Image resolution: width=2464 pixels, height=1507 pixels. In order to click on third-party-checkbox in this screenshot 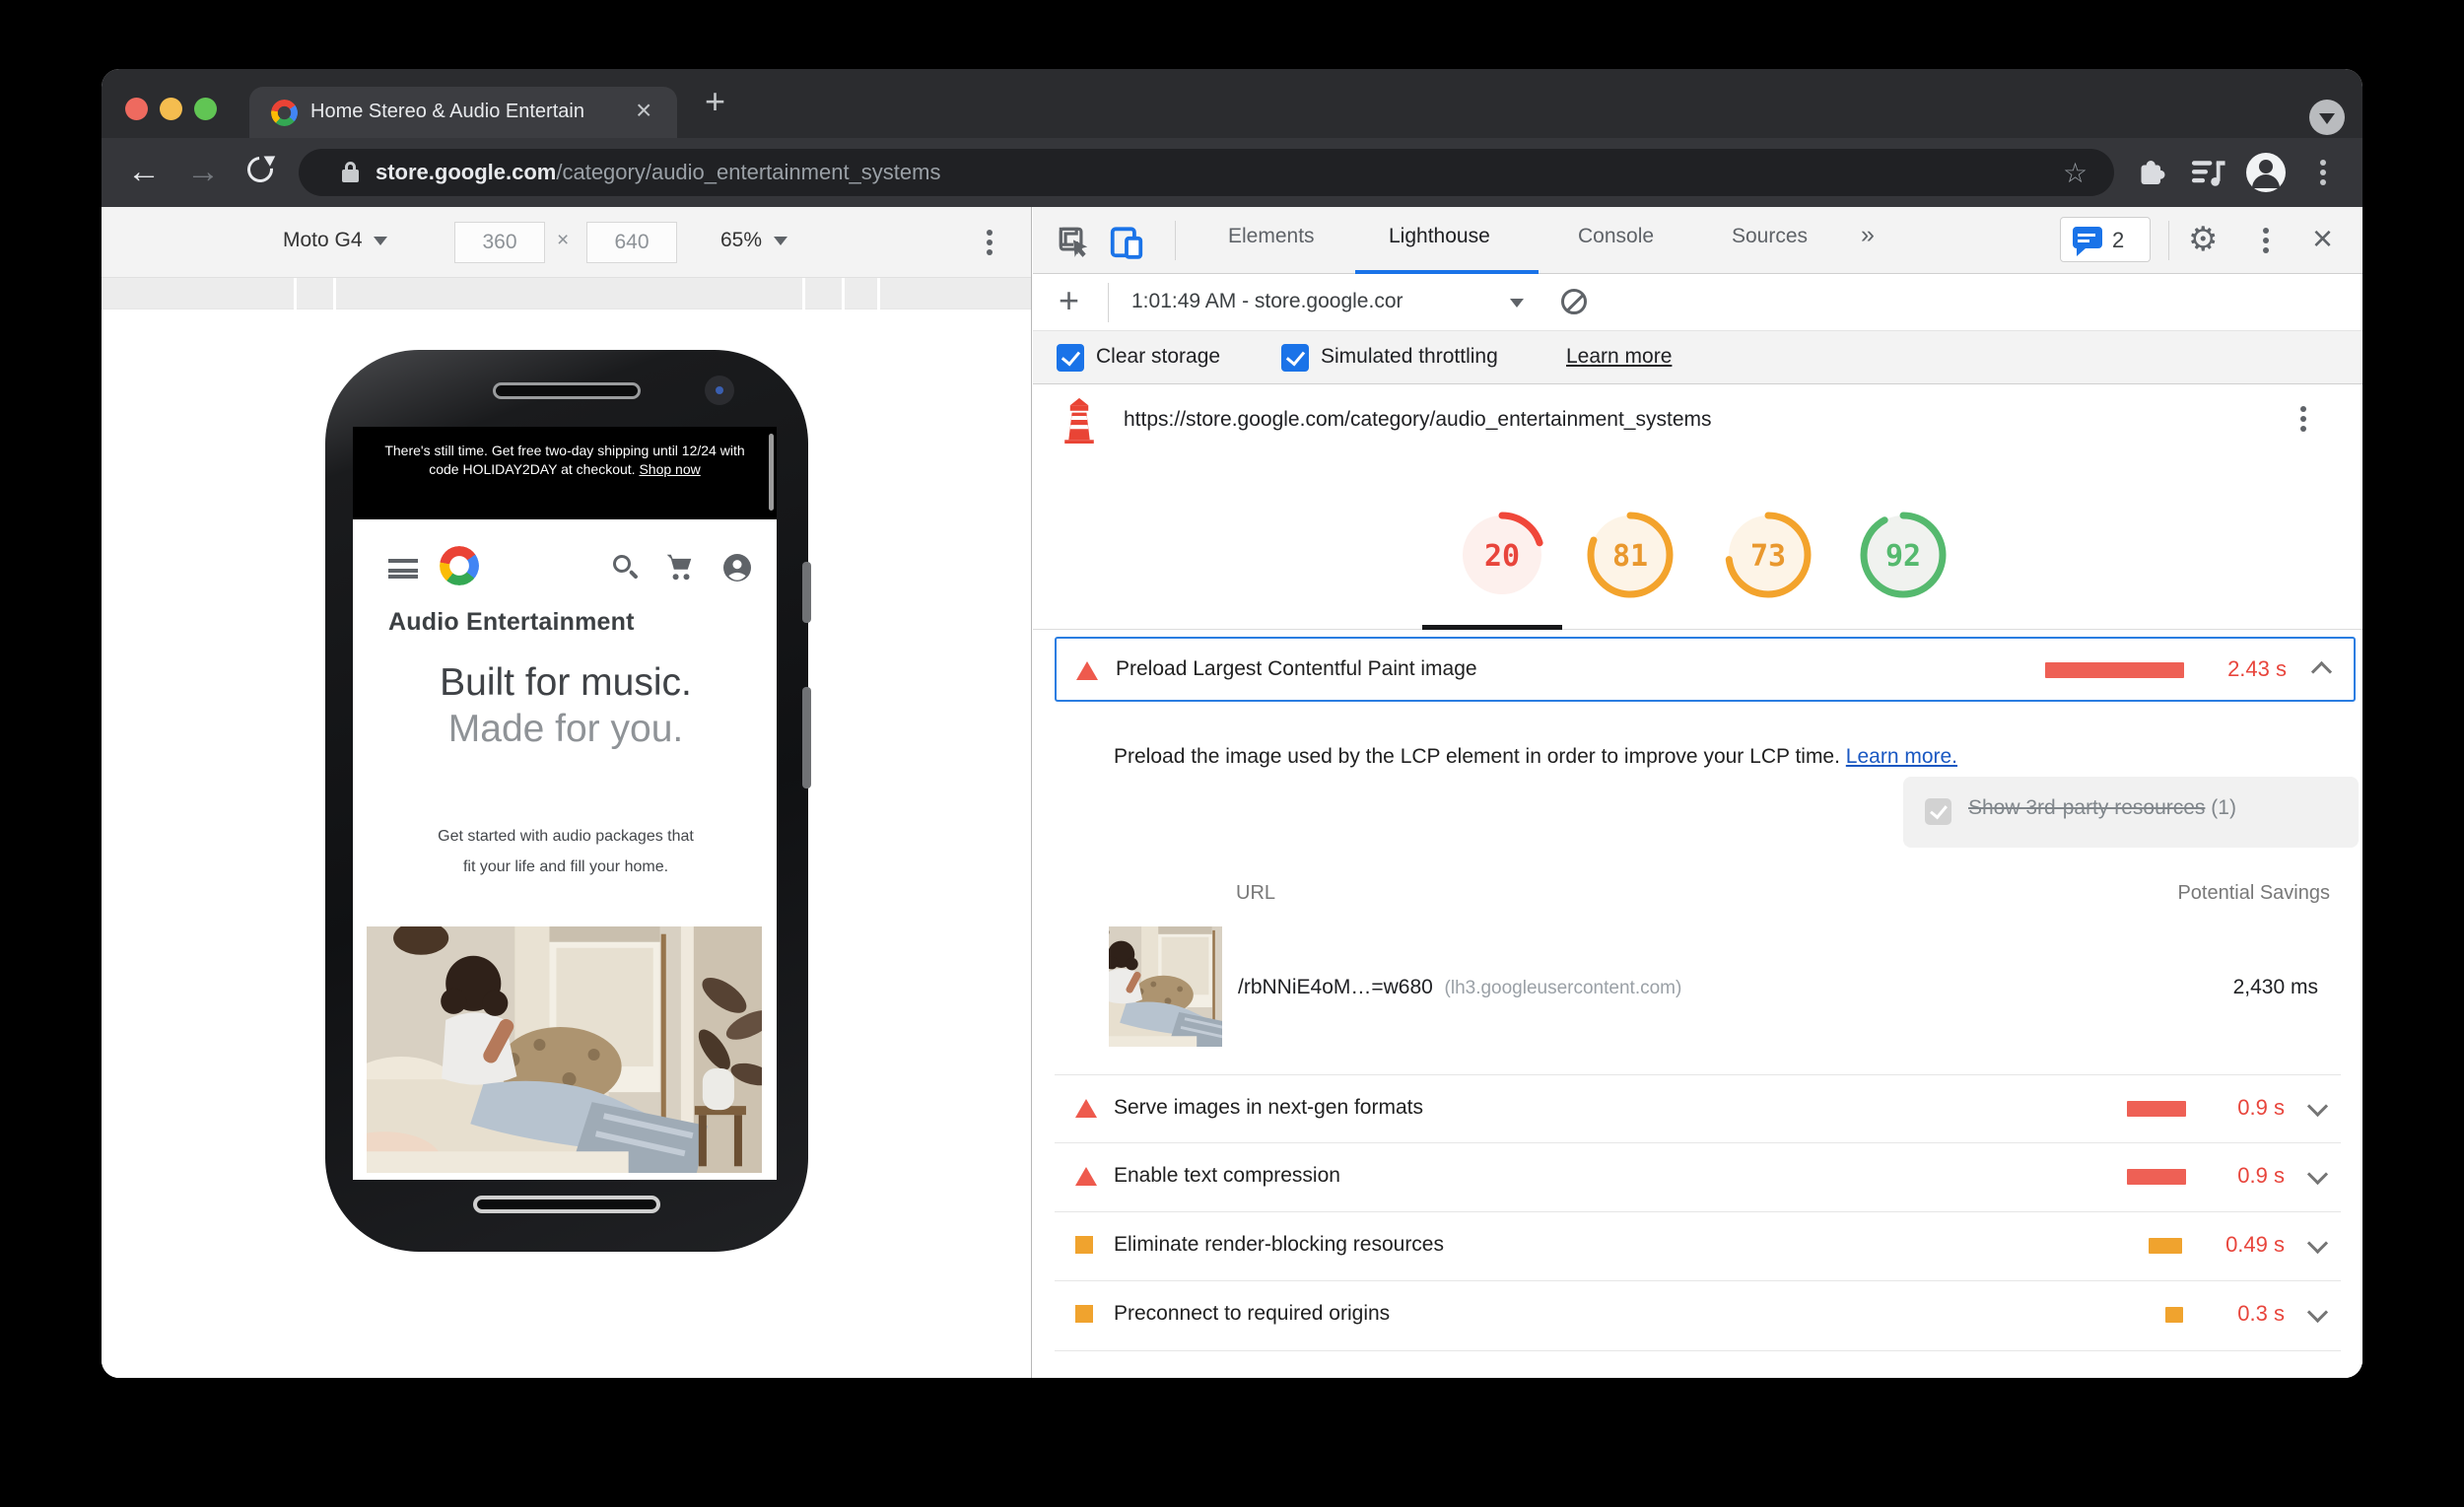, I will do `click(1938, 811)`.